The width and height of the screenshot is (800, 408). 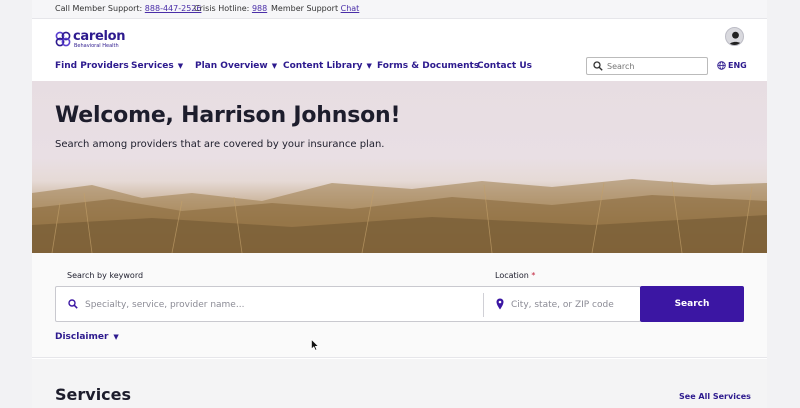 I want to click on location-label: Location *, so click(x=515, y=275).